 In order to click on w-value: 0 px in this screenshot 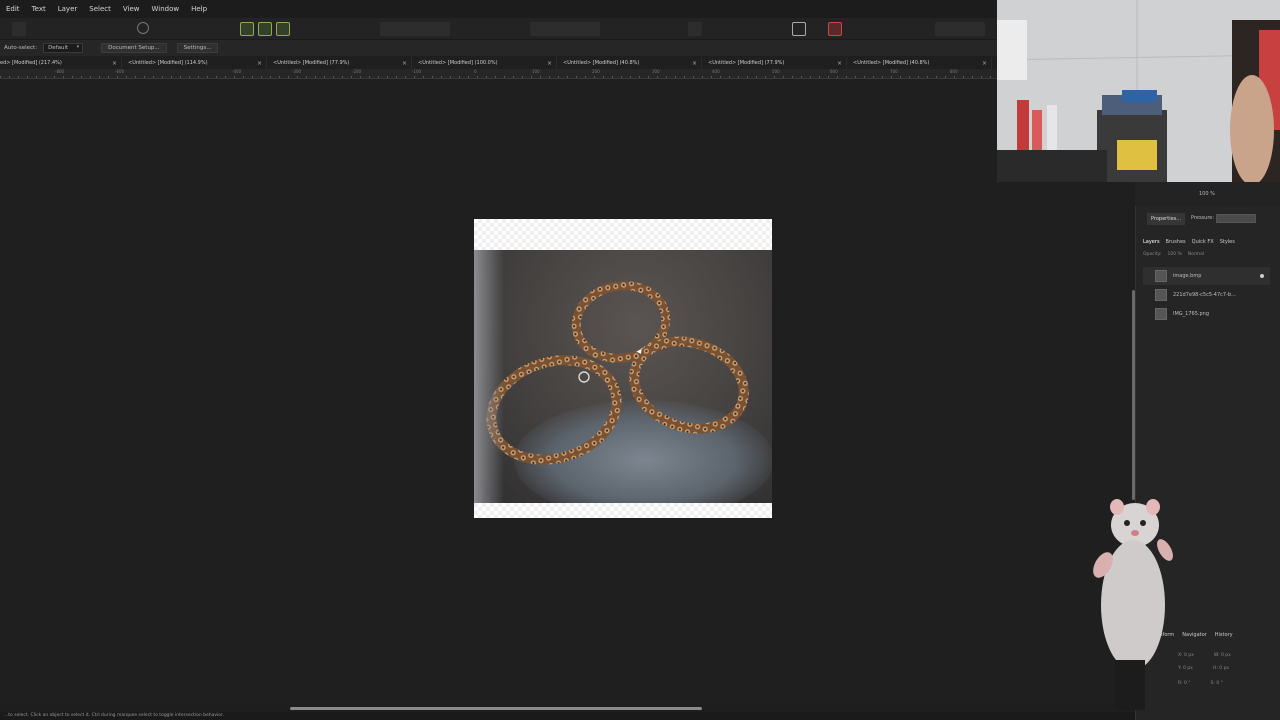, I will do `click(1226, 655)`.